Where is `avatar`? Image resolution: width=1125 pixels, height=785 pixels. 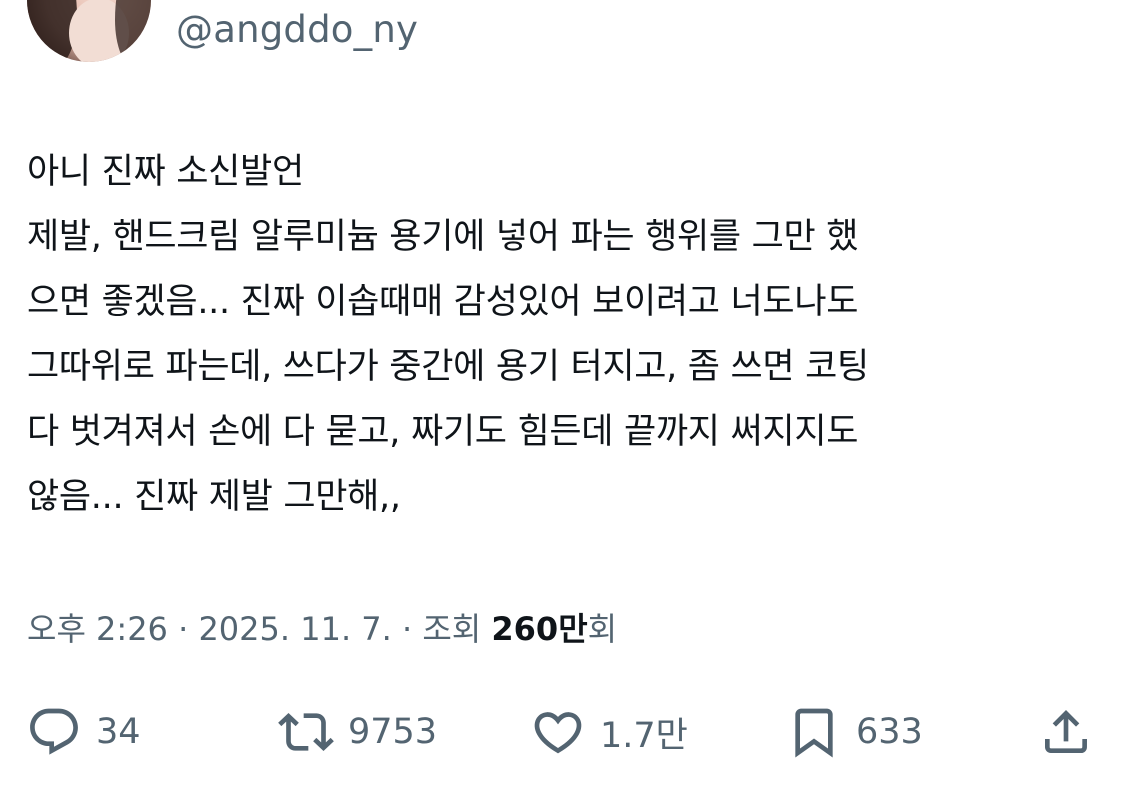
avatar is located at coordinates (89, 31).